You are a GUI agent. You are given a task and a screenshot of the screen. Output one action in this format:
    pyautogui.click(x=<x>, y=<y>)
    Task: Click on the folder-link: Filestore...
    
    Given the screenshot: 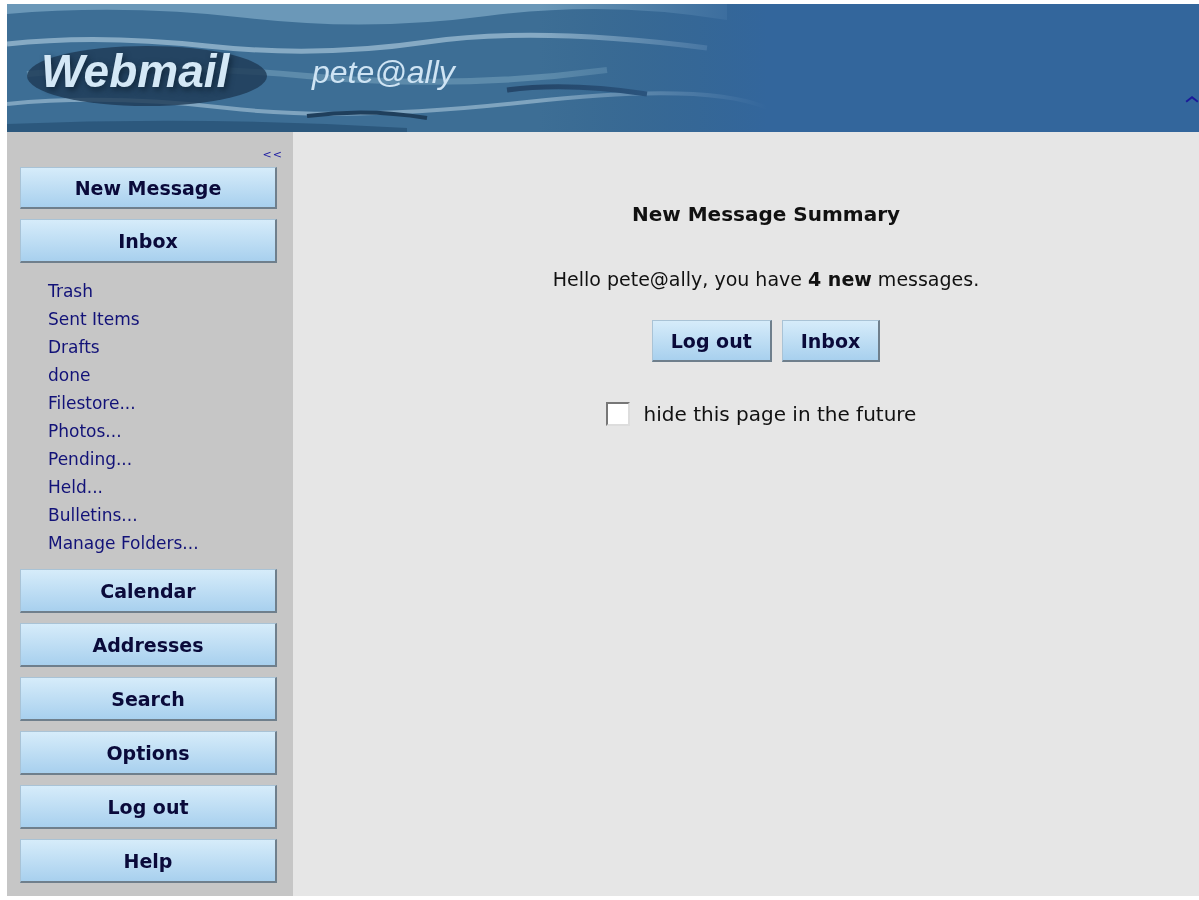 What is the action you would take?
    pyautogui.click(x=123, y=403)
    